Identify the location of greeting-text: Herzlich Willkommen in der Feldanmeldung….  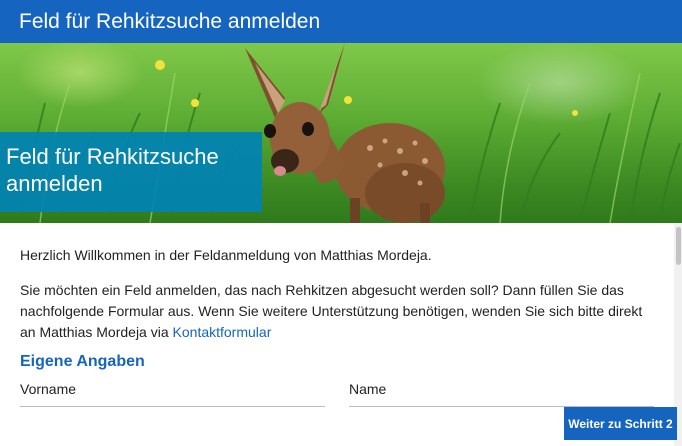
(226, 255).